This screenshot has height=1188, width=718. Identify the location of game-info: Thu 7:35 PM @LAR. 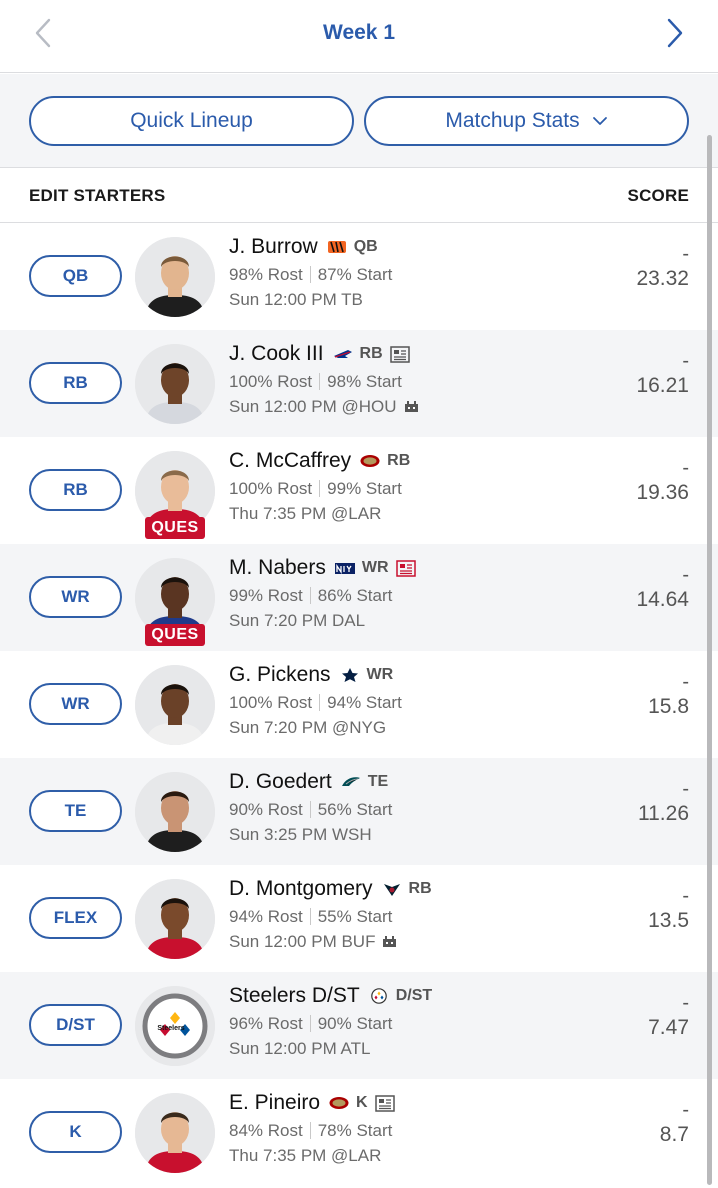
(319, 513).